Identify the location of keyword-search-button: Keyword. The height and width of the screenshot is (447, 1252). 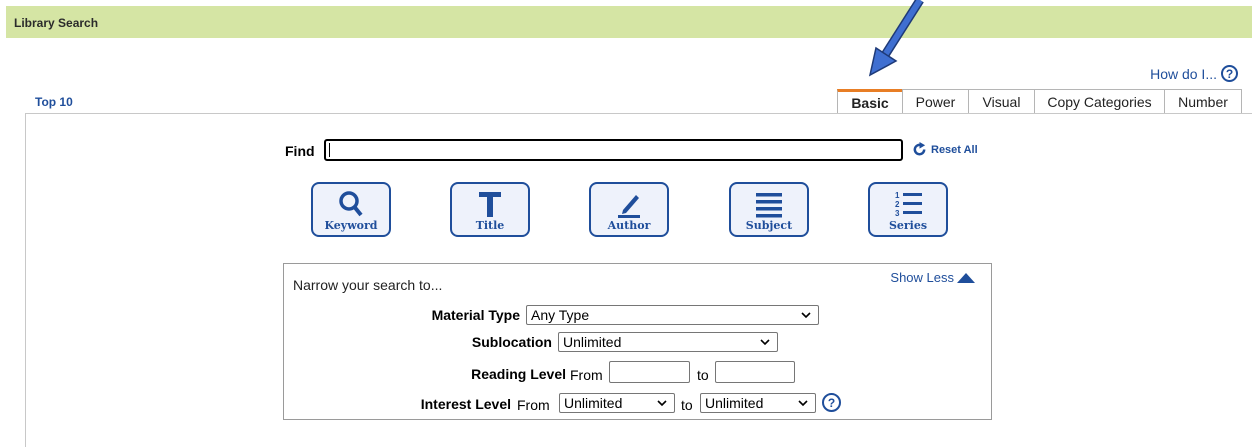
(351, 209).